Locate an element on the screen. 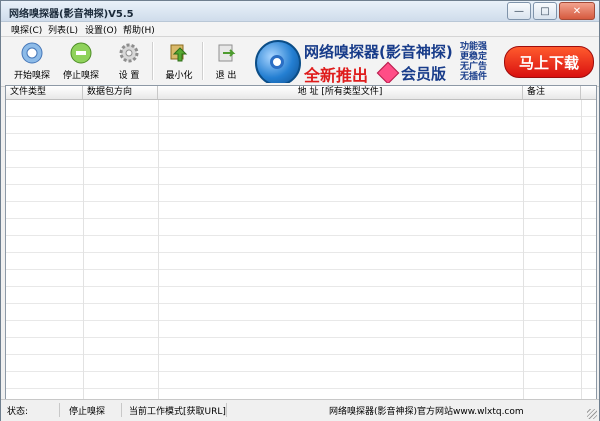 The height and width of the screenshot is (421, 600). status-label: 状态: is located at coordinates (18, 412).